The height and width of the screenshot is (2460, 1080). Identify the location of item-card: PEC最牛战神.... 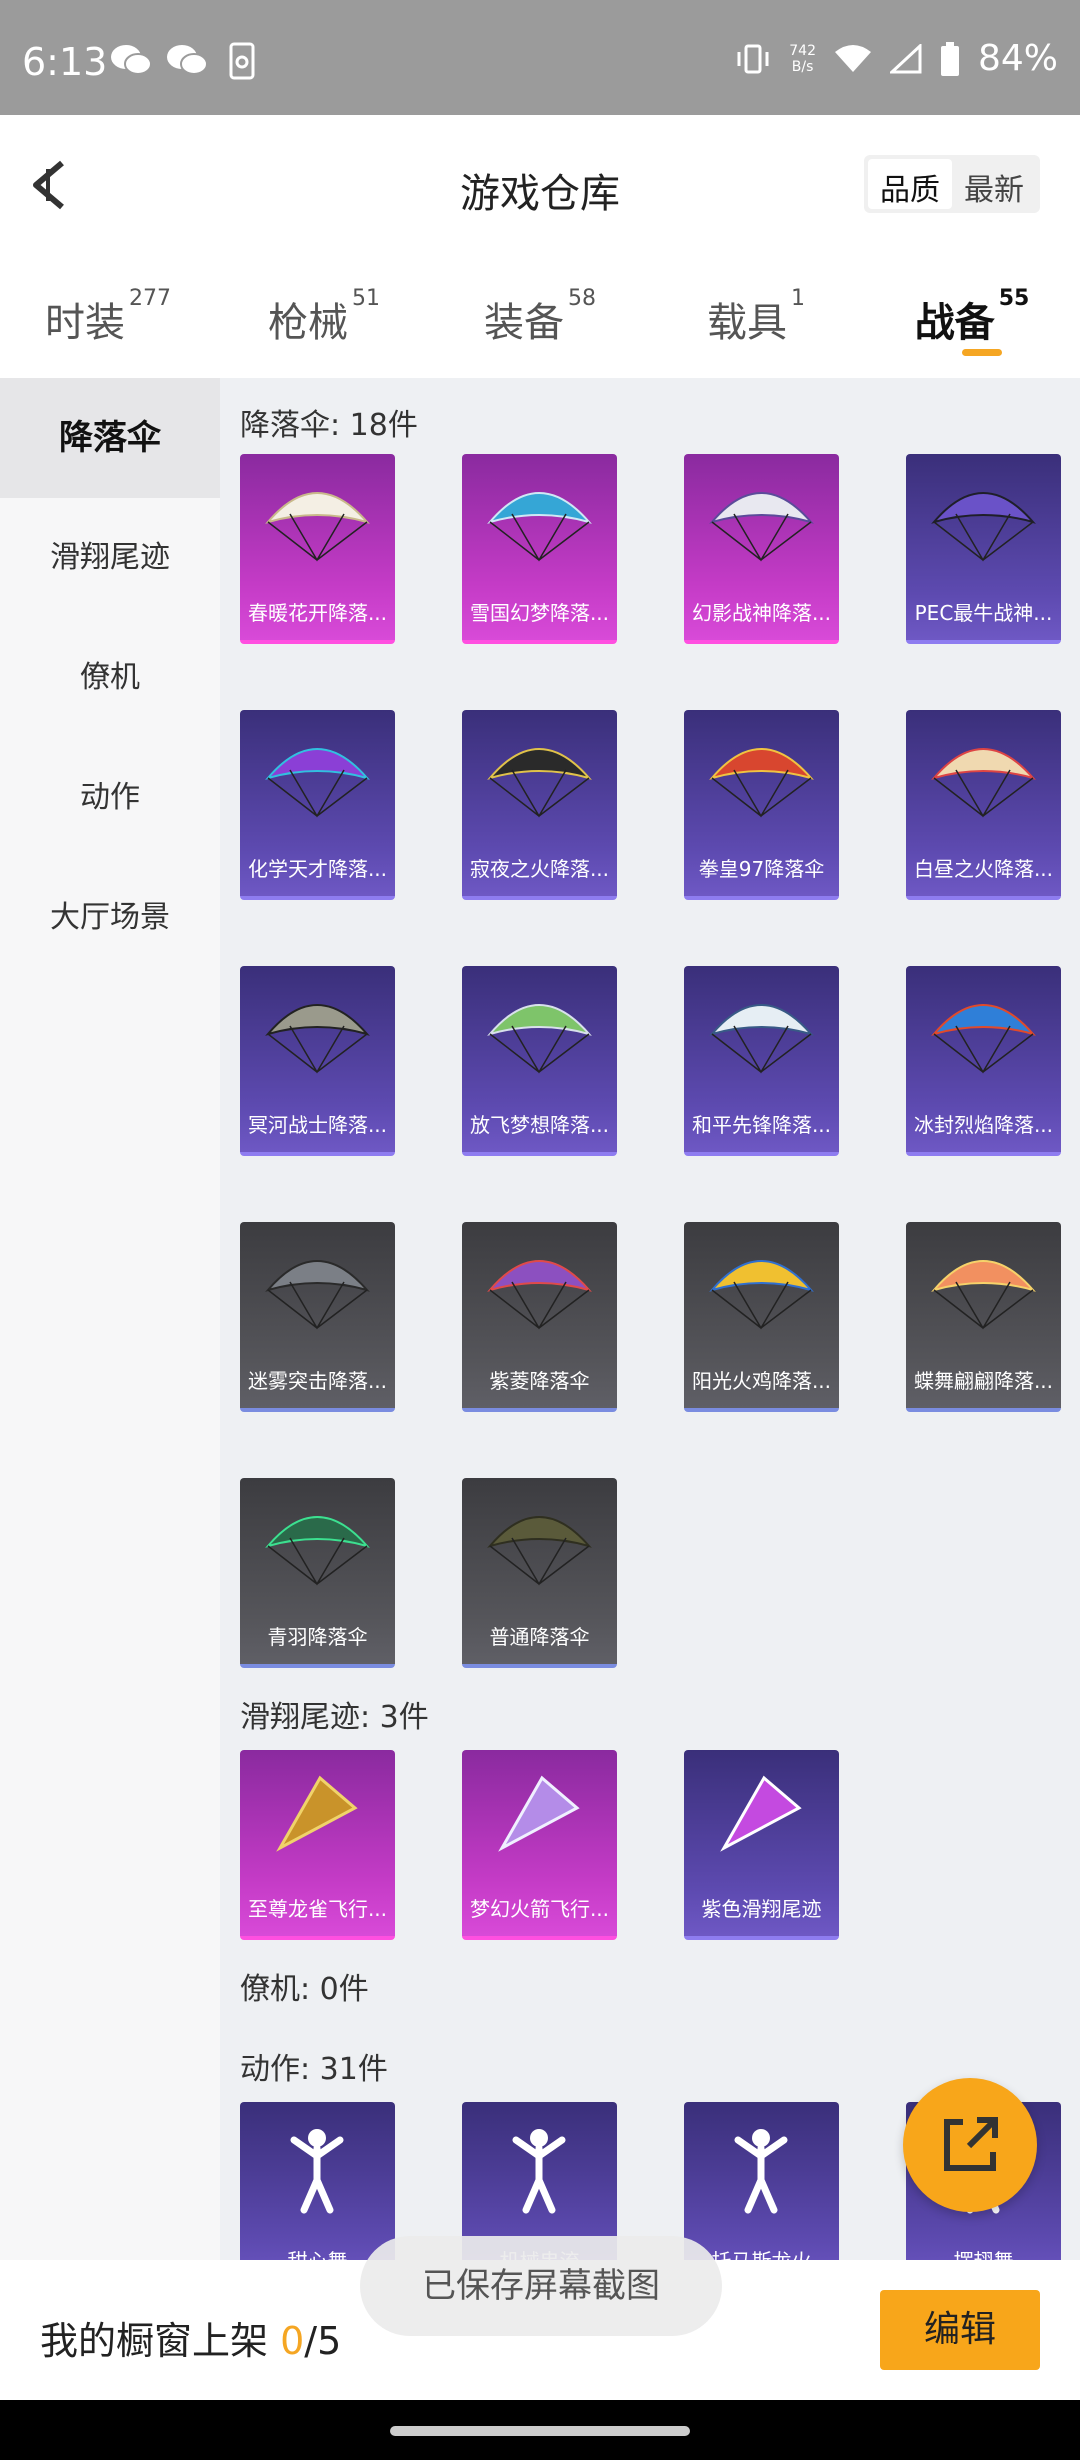
(983, 549).